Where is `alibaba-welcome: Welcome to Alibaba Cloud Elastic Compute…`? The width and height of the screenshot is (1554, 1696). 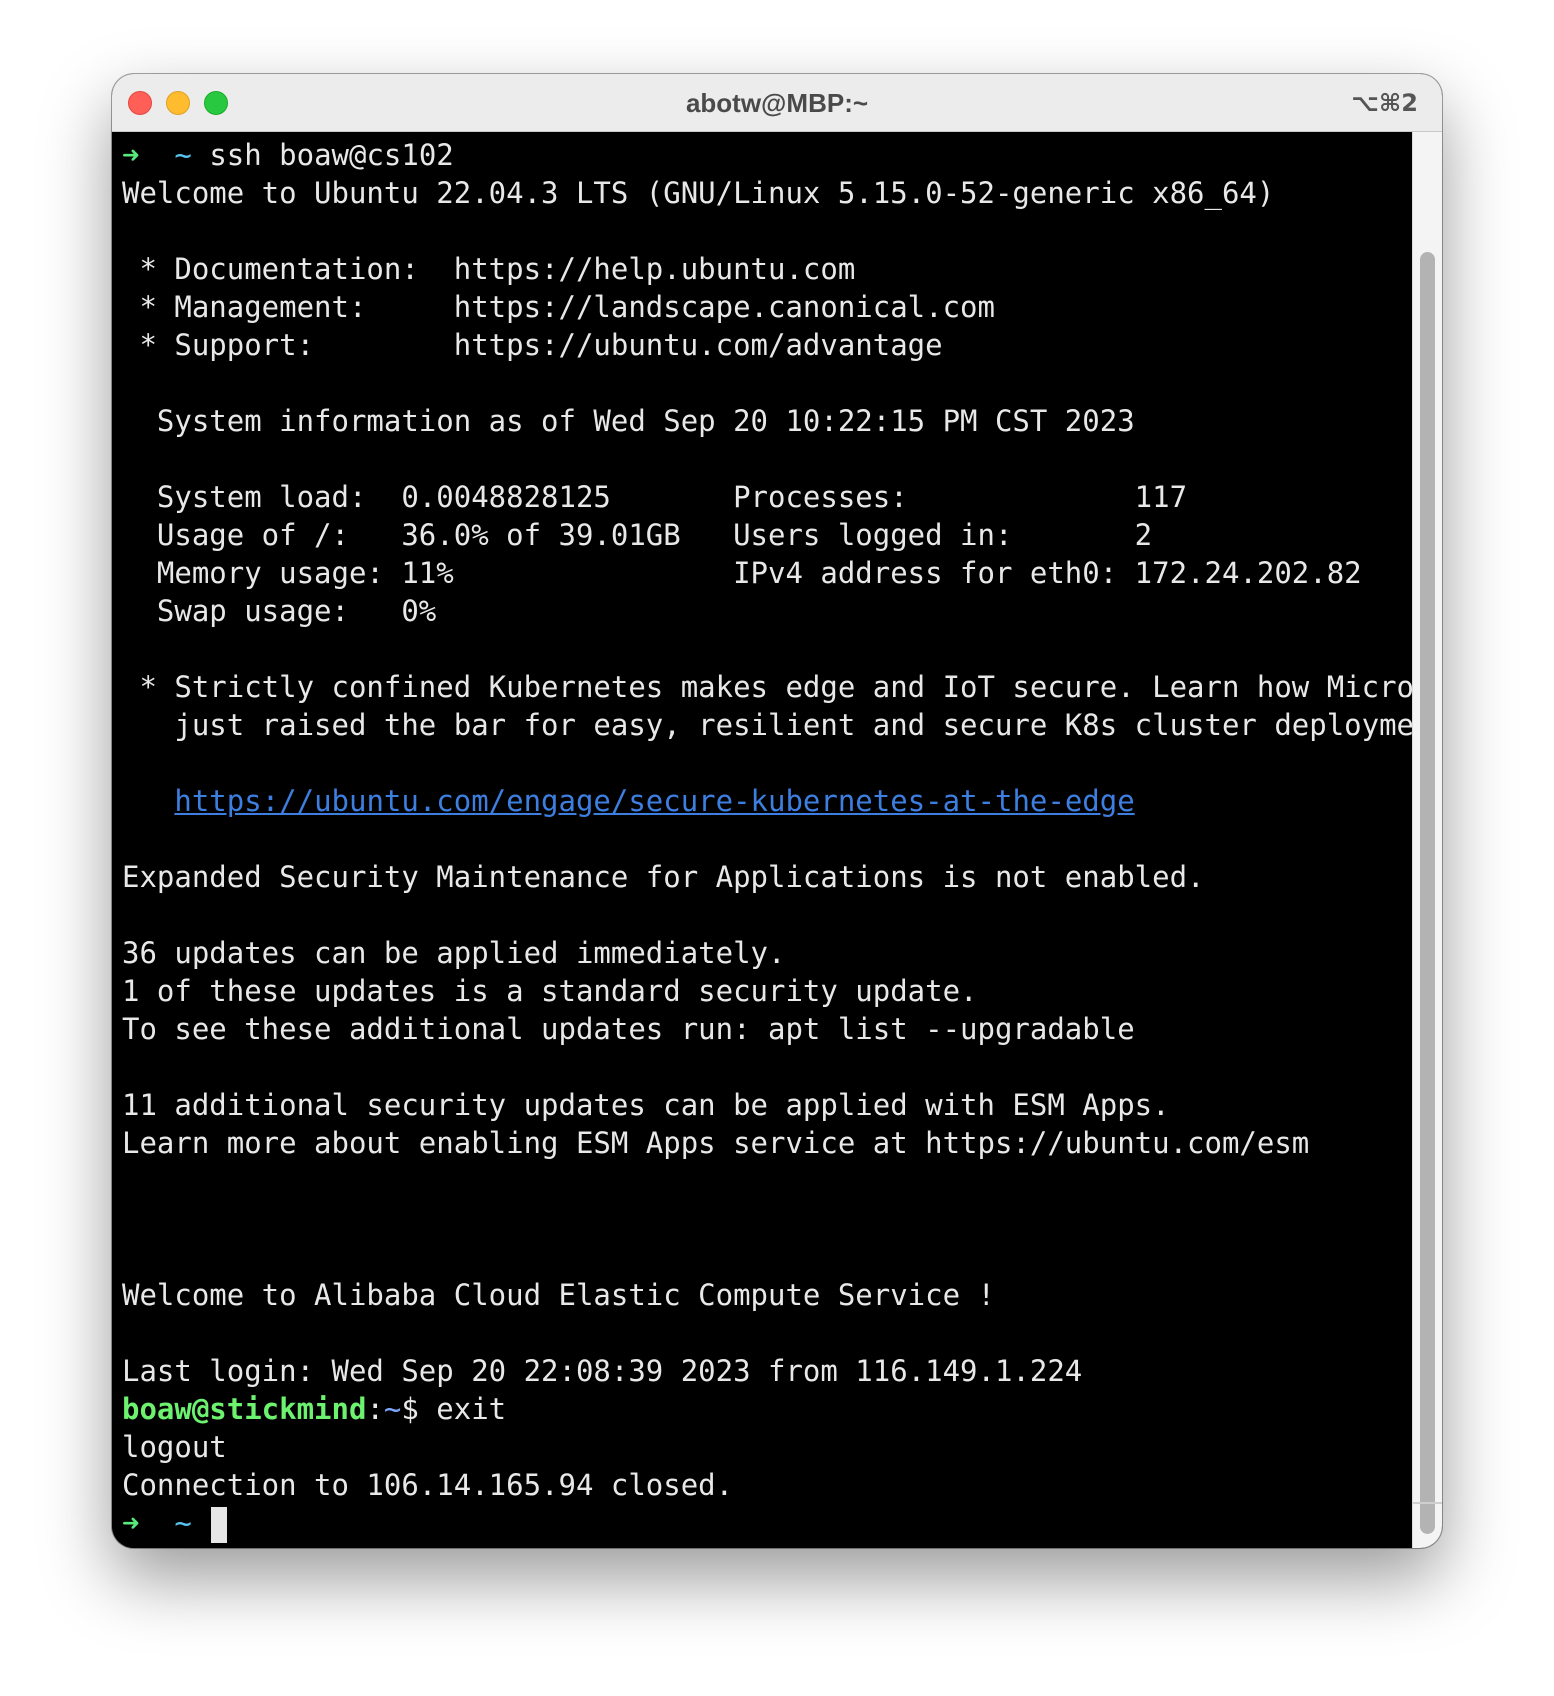 alibaba-welcome: Welcome to Alibaba Cloud Elastic Compute… is located at coordinates (558, 1295).